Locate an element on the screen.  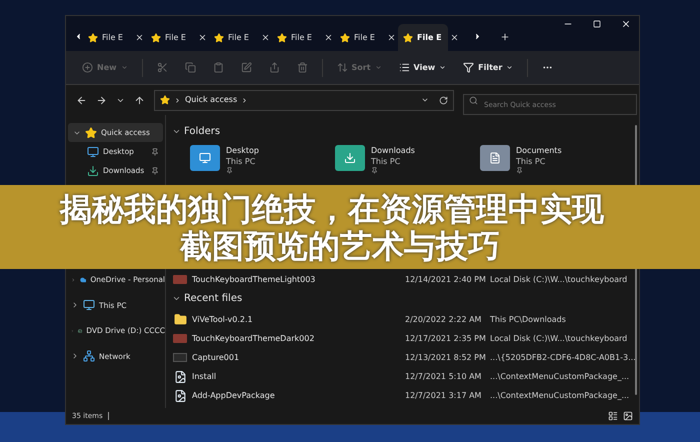
refresh-icon is located at coordinates (443, 100).